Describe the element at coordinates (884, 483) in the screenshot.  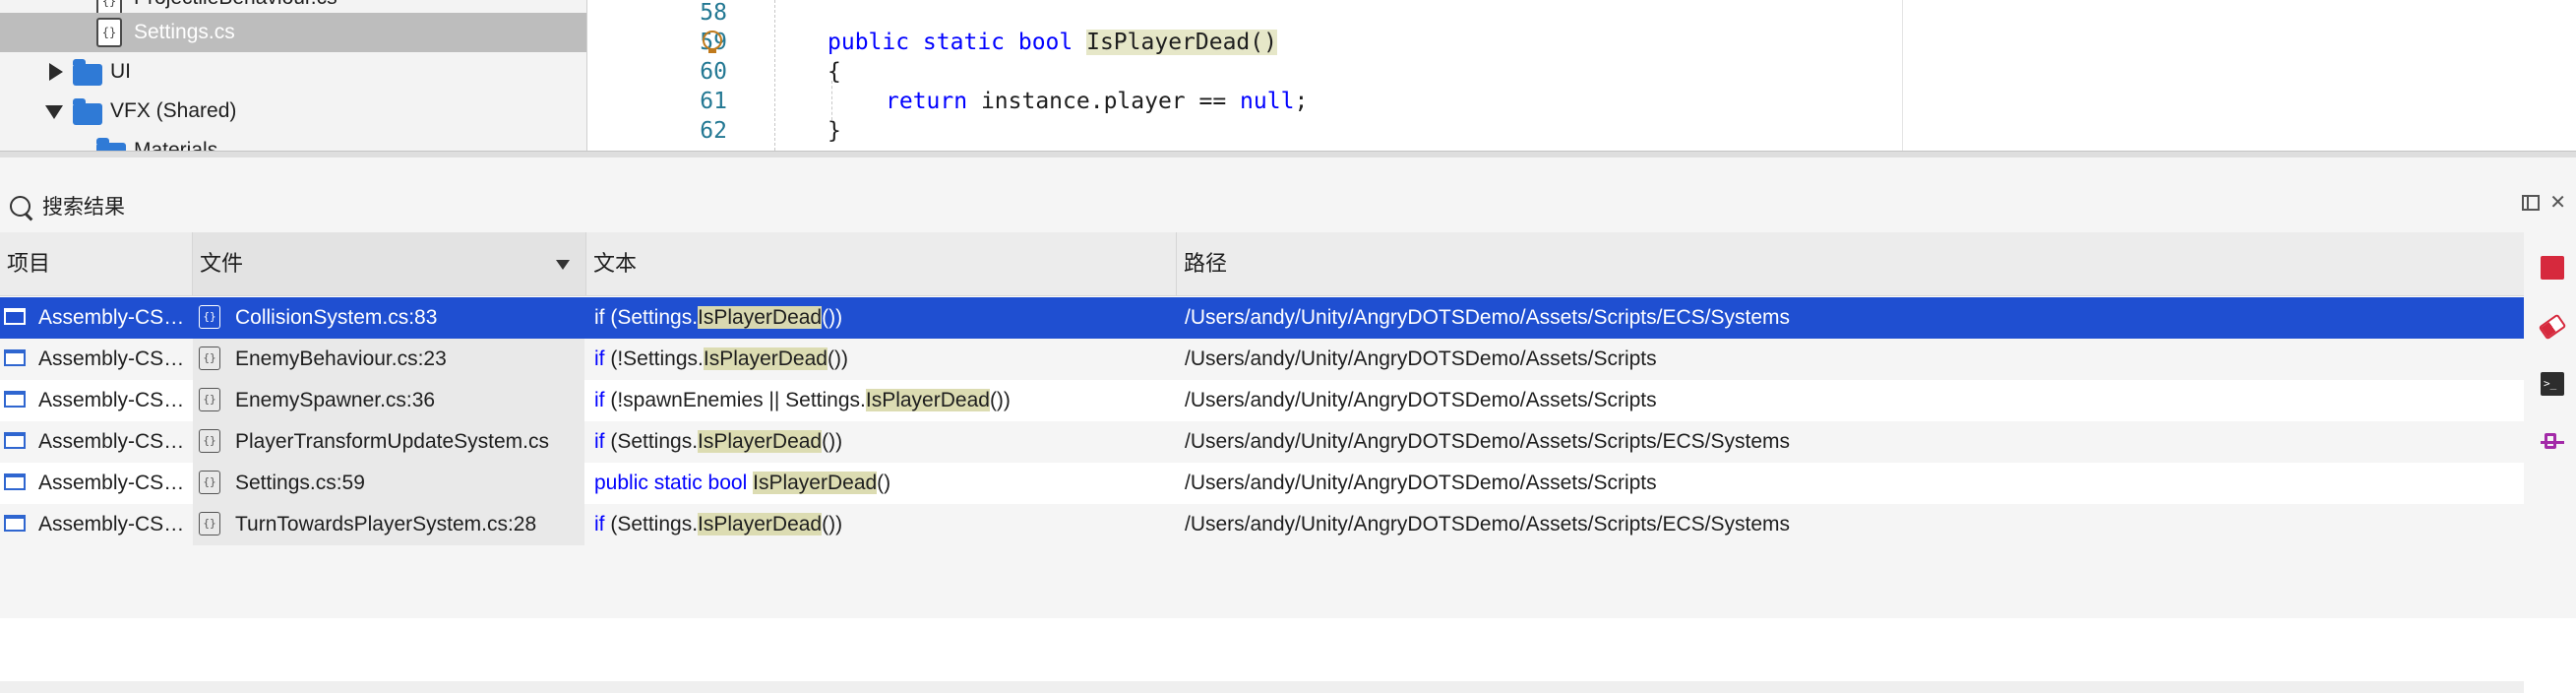
I see `match-suffix: ()` at that location.